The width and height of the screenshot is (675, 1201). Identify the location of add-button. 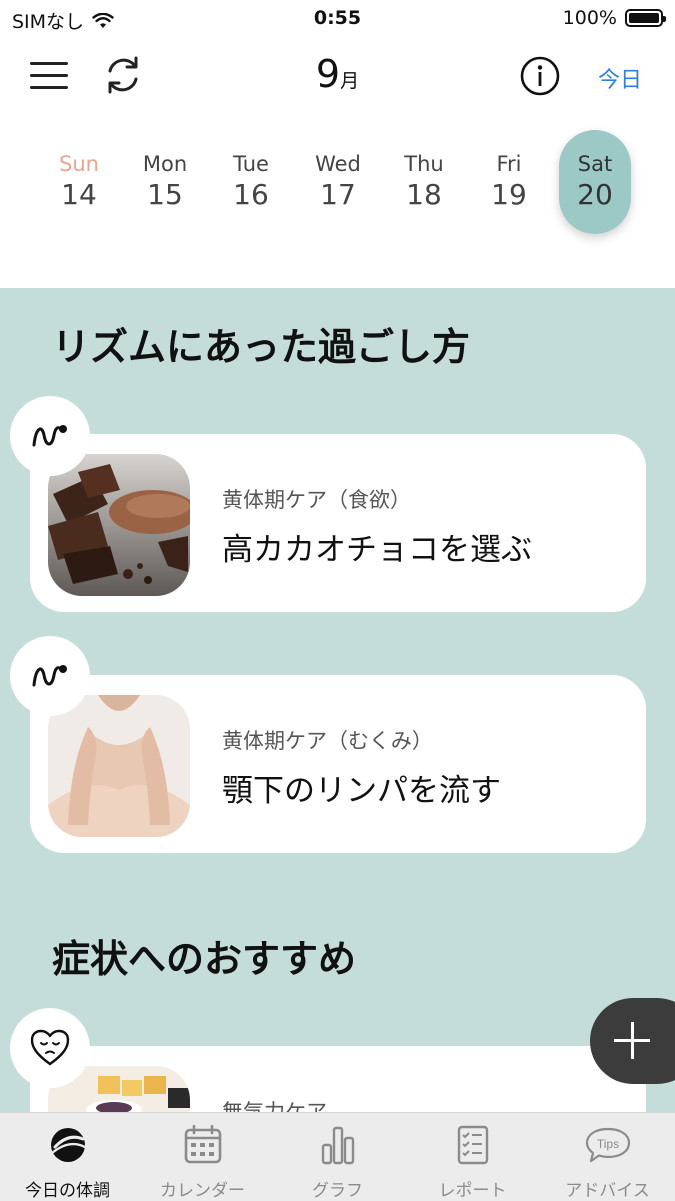
(632, 1041).